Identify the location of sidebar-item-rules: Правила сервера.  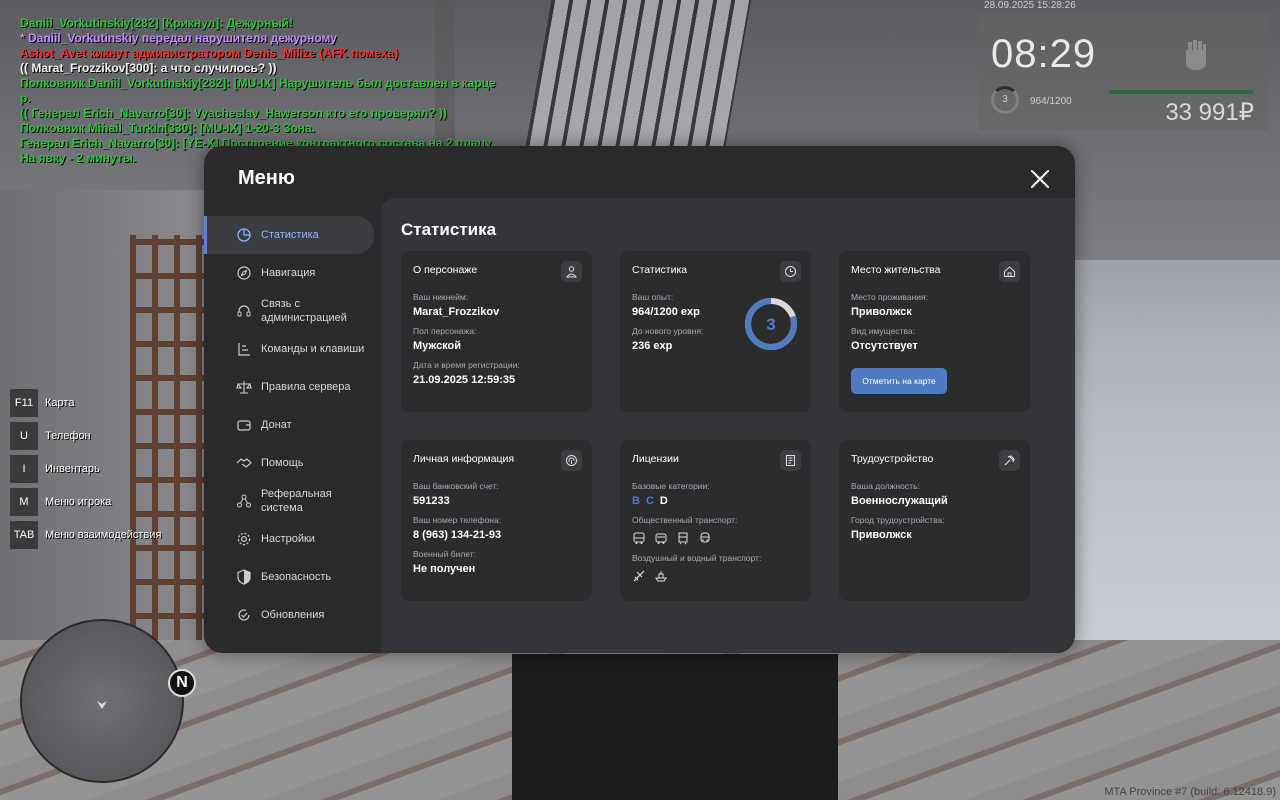
(292, 387).